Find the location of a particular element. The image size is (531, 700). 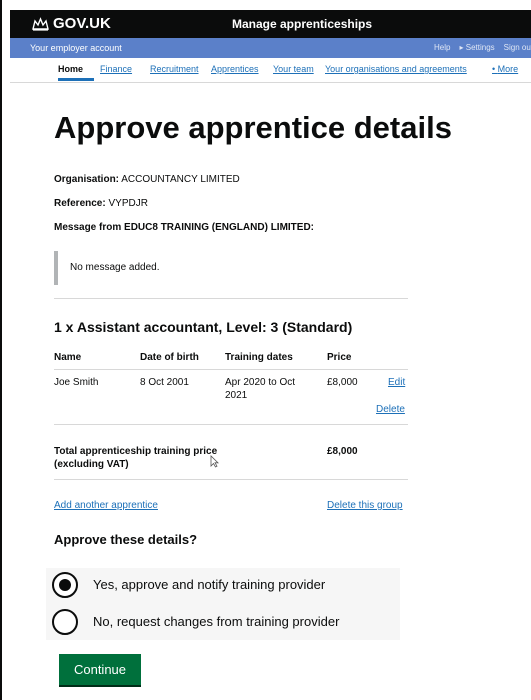

table-row-divider is located at coordinates (231, 424).